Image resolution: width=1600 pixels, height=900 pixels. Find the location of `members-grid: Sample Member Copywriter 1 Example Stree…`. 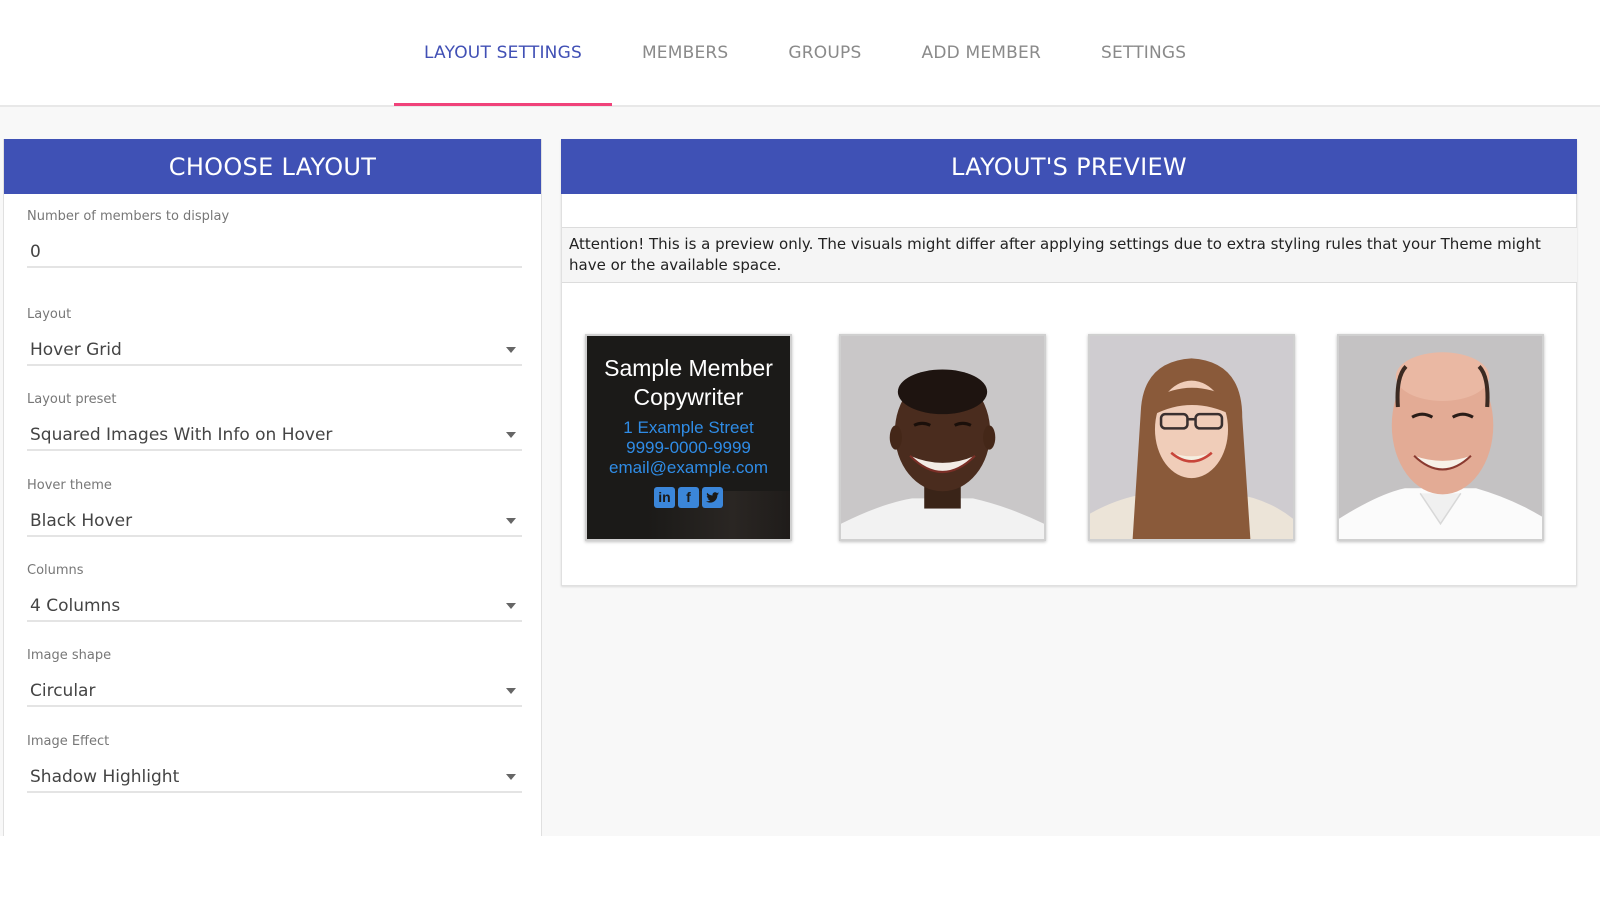

members-grid: Sample Member Copywriter 1 Example Stree… is located at coordinates (1070, 437).